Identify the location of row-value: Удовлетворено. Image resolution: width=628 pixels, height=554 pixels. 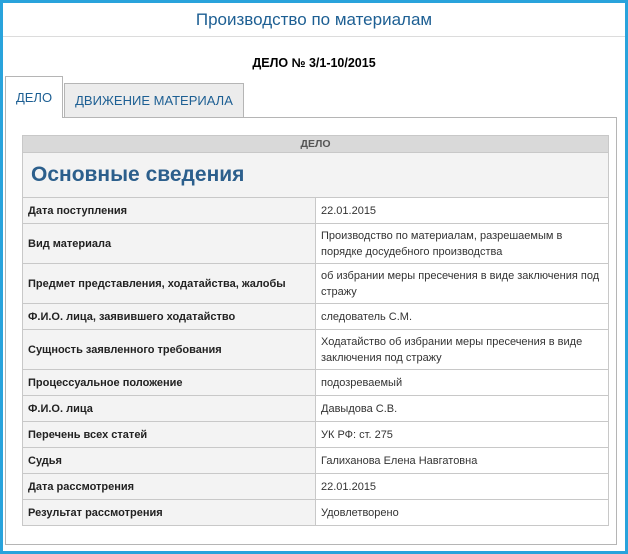
(462, 512).